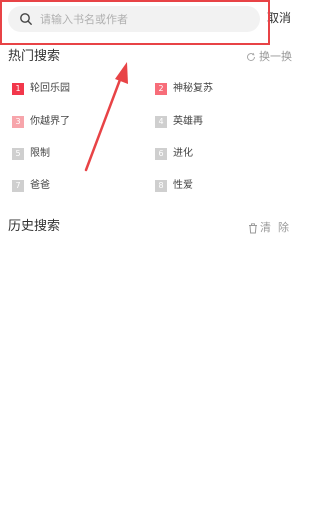  What do you see at coordinates (18, 154) in the screenshot?
I see `rank-badge: 5` at bounding box center [18, 154].